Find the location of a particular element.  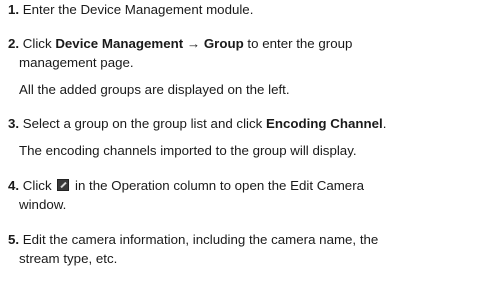

step-number: 4. is located at coordinates (14, 185).